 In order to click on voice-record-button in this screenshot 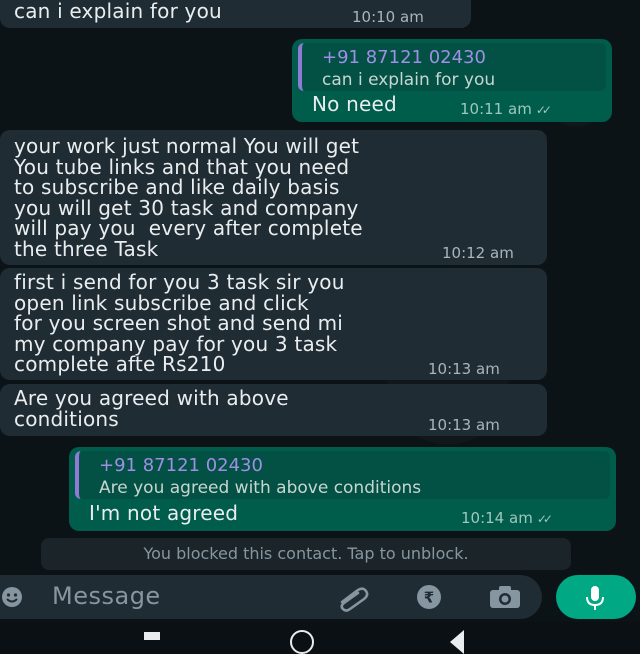, I will do `click(596, 597)`.